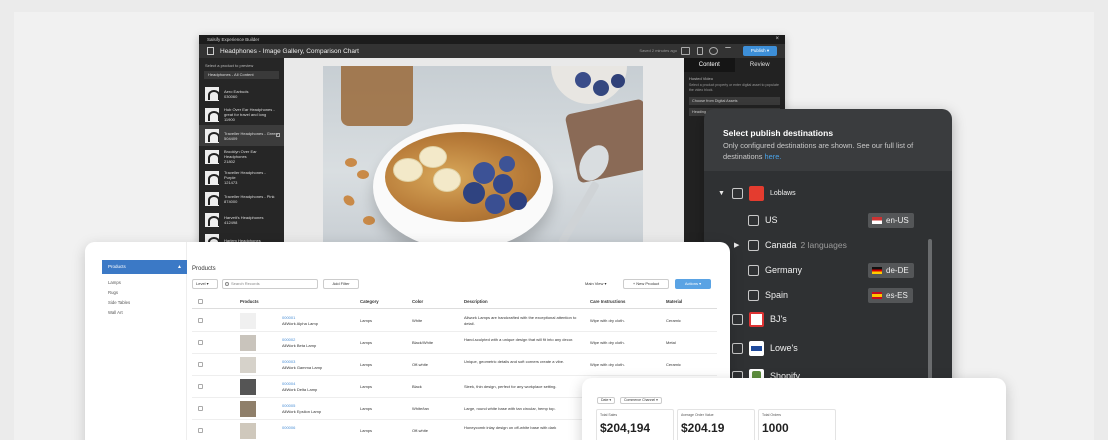  I want to click on destination-row-loblaws: ▼ Loblaws, so click(757, 193).